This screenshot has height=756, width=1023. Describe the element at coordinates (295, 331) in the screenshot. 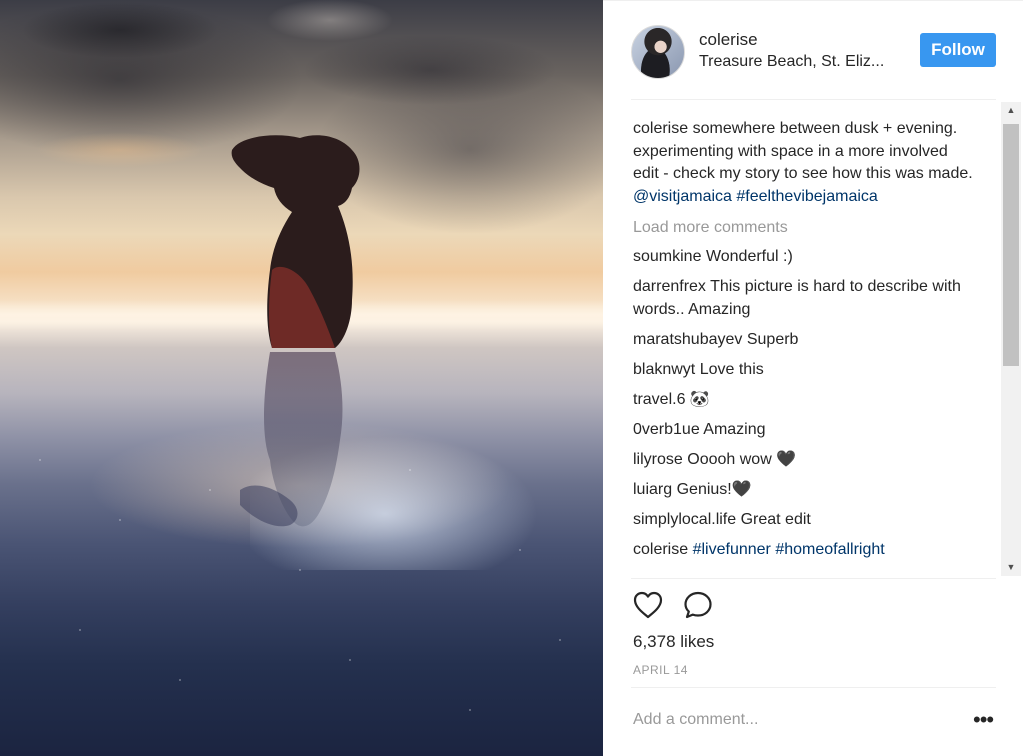

I see `woman-silhouette` at that location.